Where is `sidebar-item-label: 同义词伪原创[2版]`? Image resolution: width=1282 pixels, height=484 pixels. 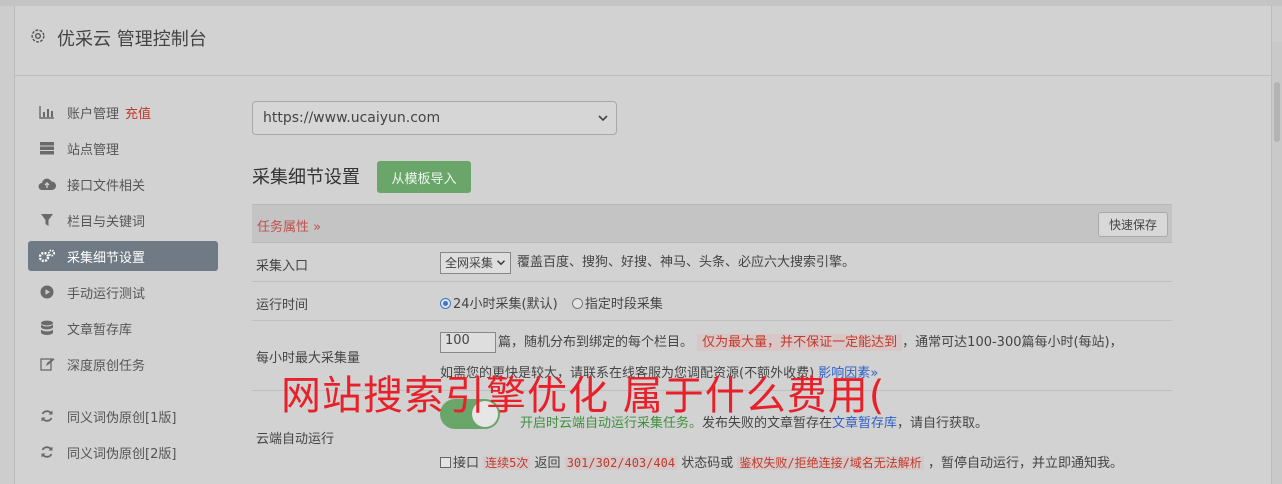 sidebar-item-label: 同义词伪原创[2版] is located at coordinates (122, 454).